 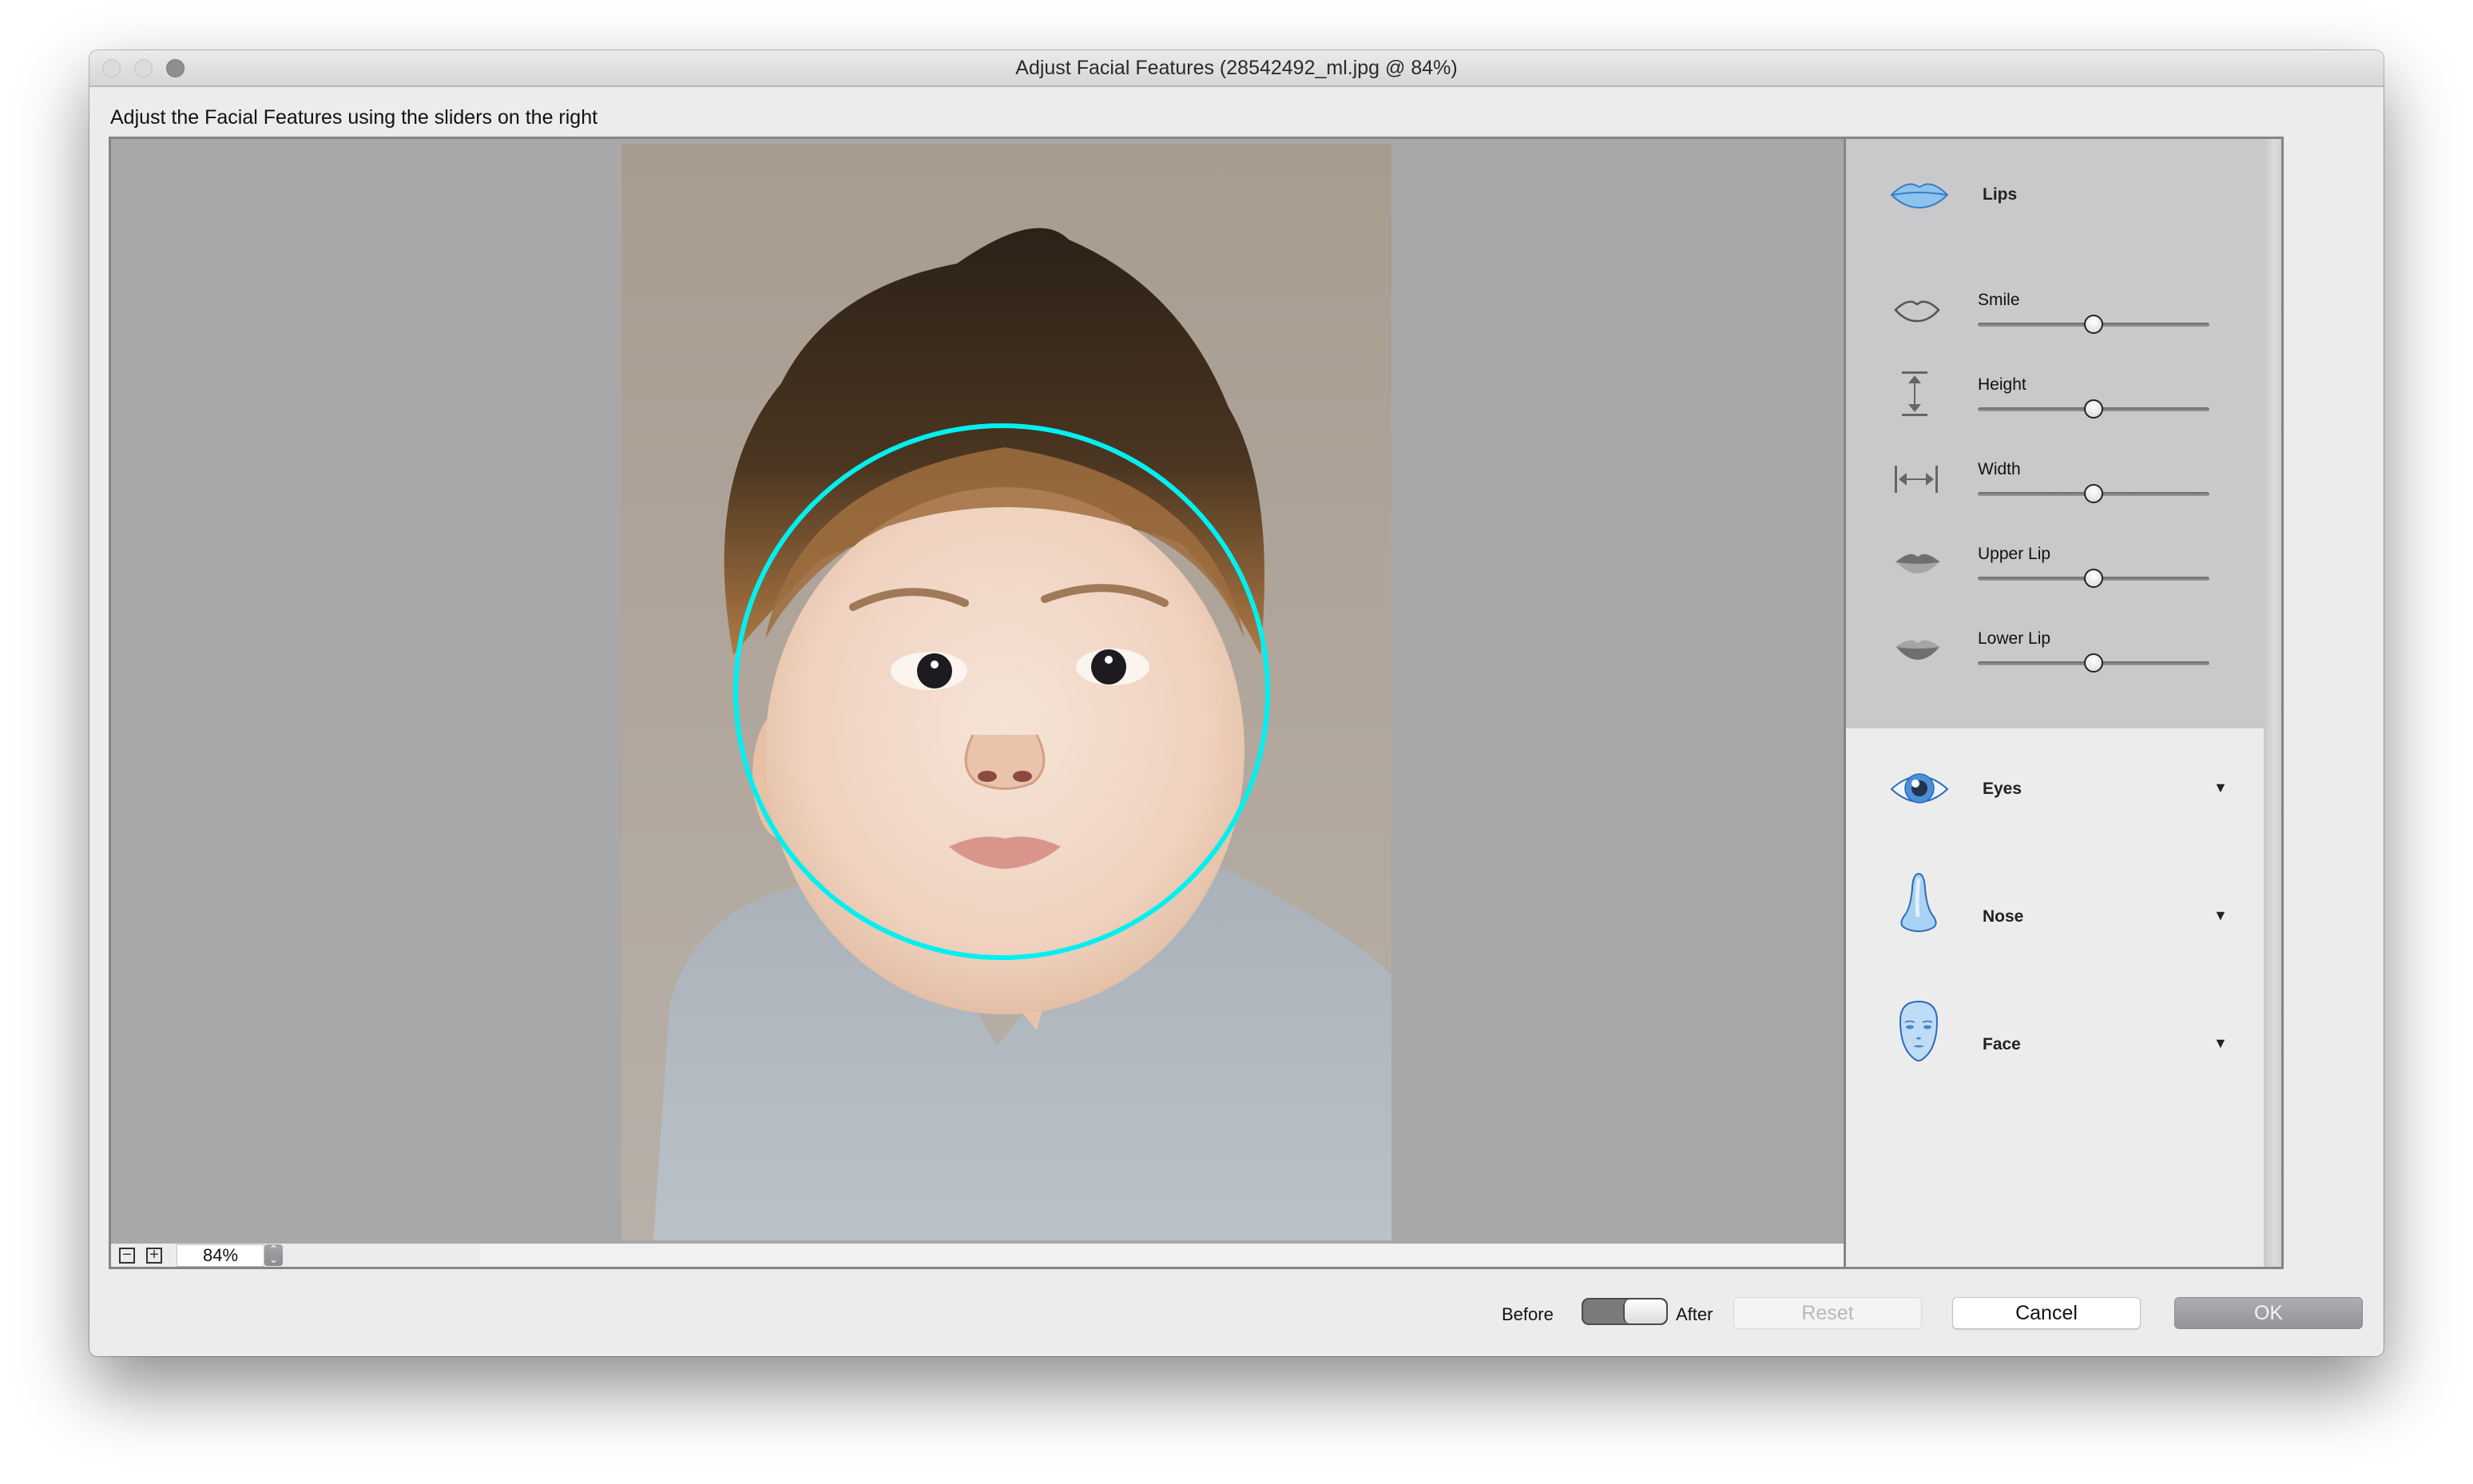 I want to click on eyes-section-header: Eyes ▼, so click(x=2055, y=790).